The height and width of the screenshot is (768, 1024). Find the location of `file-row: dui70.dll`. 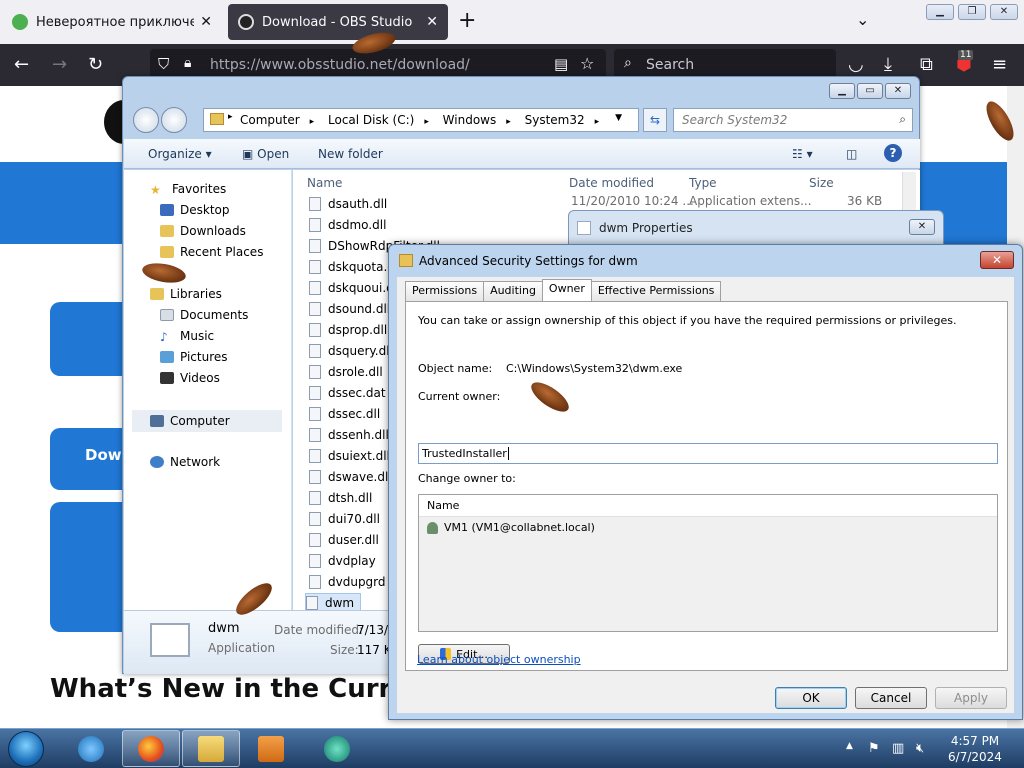

file-row: dui70.dll is located at coordinates (344, 519).